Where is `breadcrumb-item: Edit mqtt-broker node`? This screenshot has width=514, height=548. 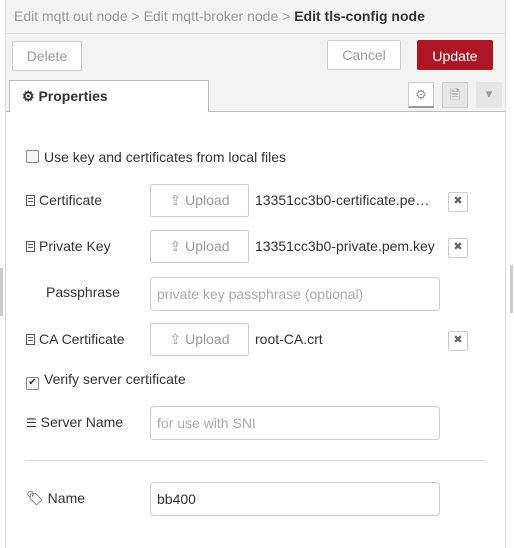 breadcrumb-item: Edit mqtt-broker node is located at coordinates (211, 16).